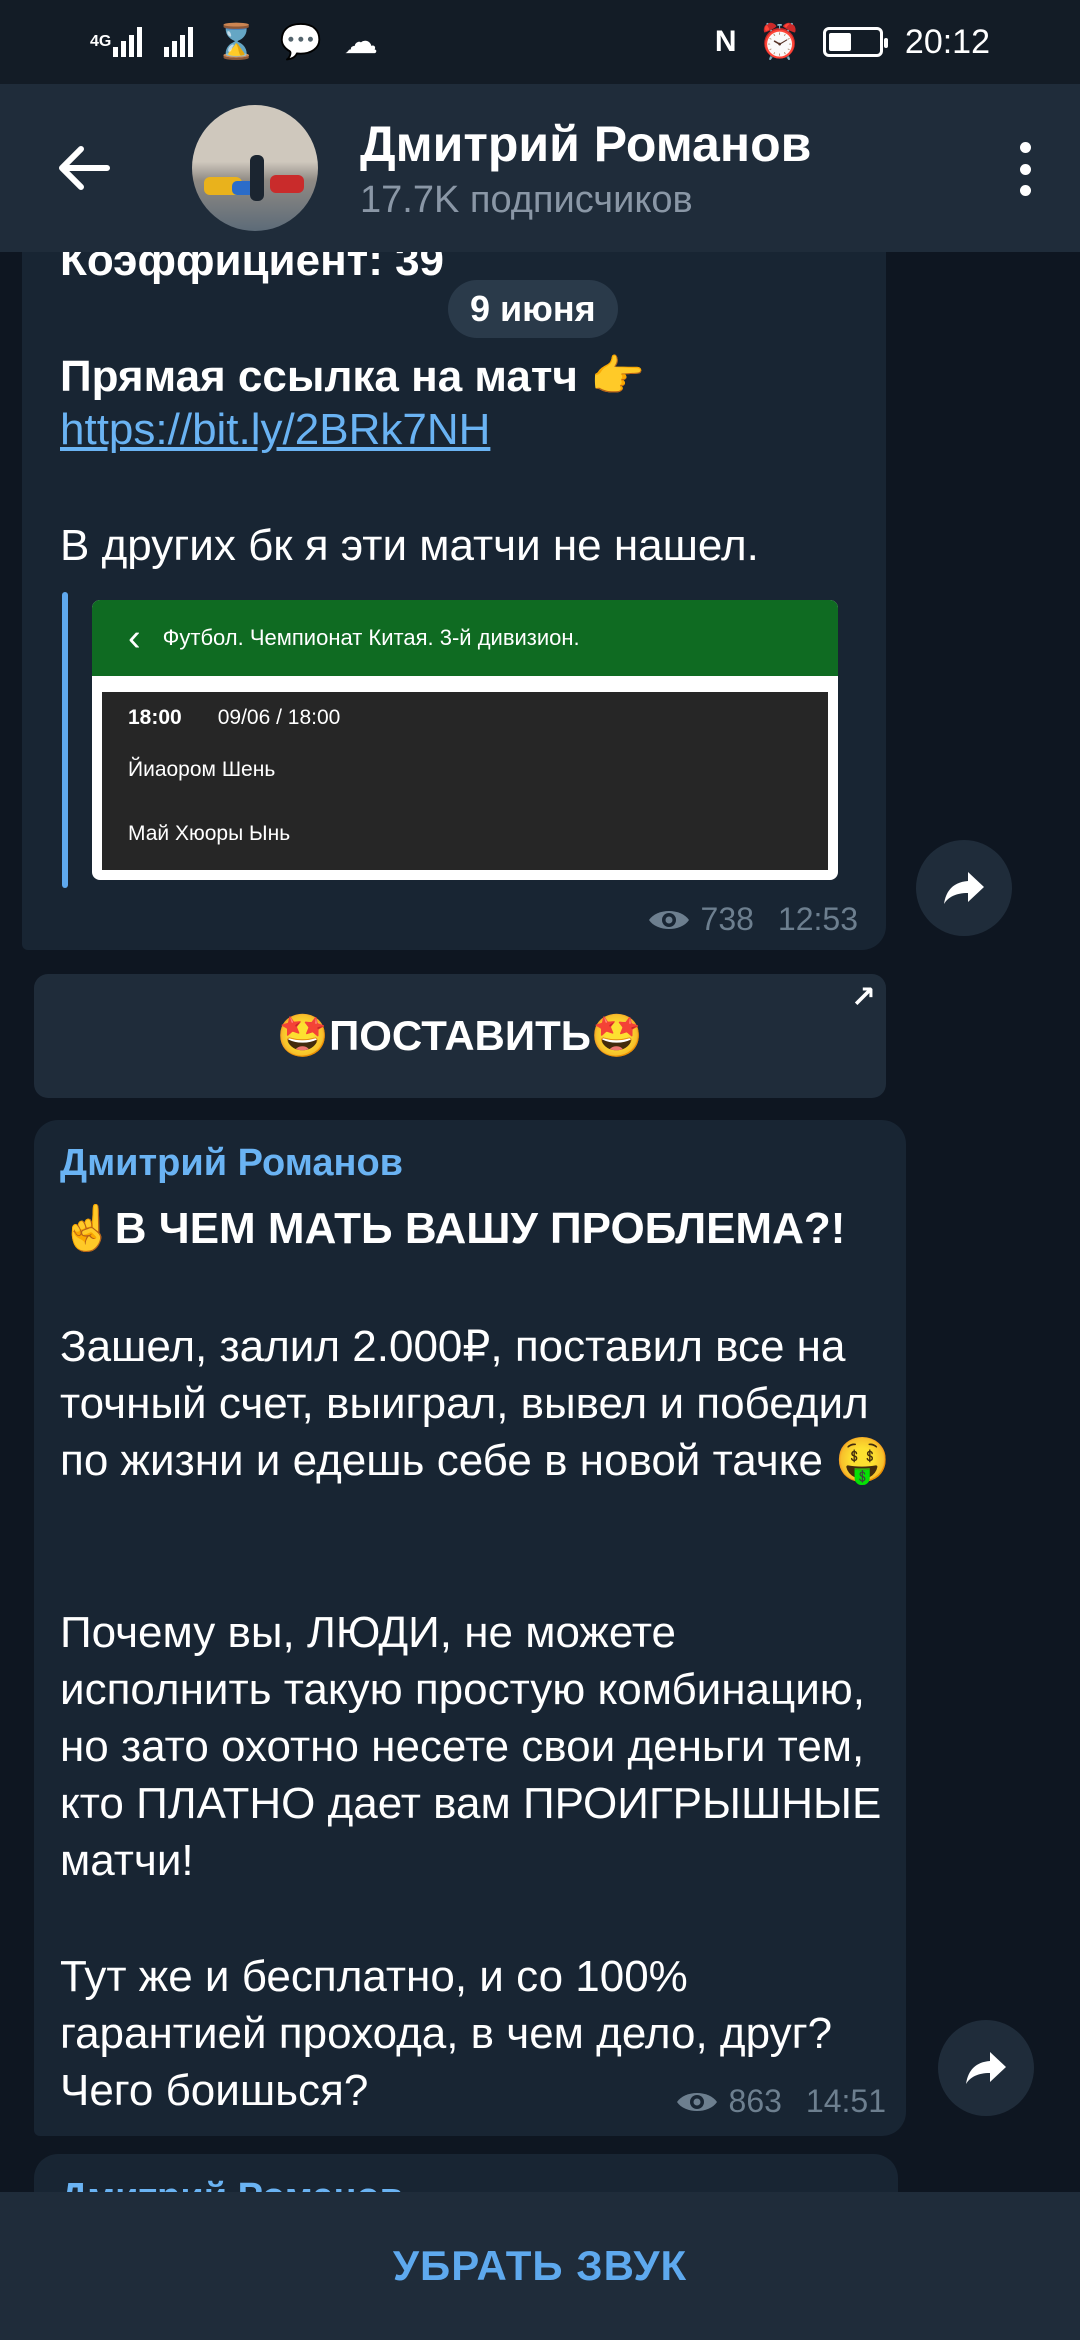 Image resolution: width=1080 pixels, height=2340 pixels. I want to click on chevron-left-icon: ‹, so click(134, 637).